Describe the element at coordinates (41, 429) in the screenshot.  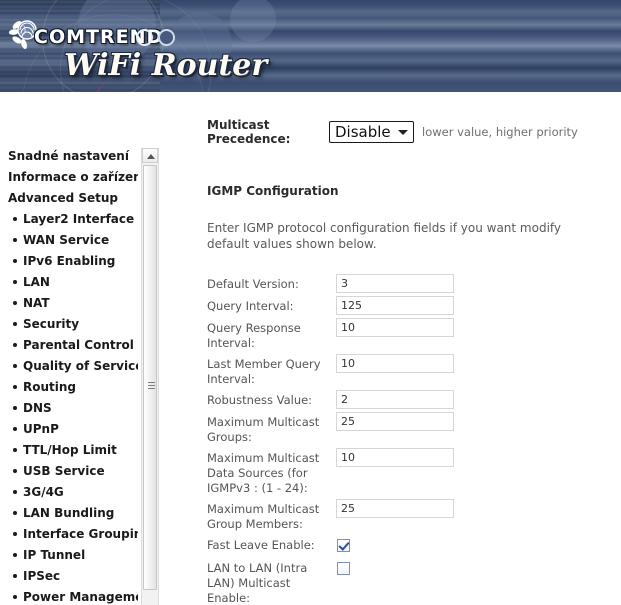
I see `sidebar-item-label: UPnP` at that location.